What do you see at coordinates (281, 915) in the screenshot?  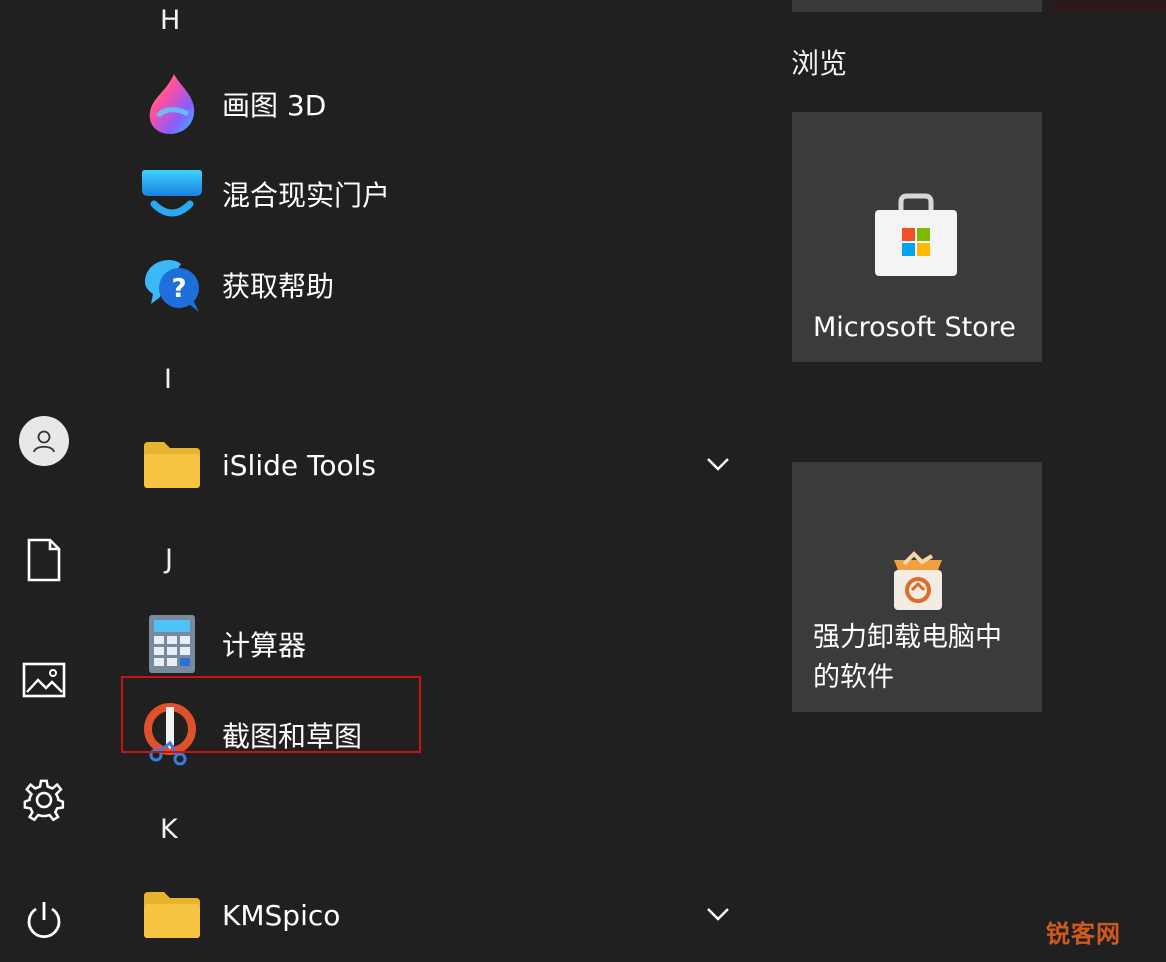 I see `app-label: KMSpico` at bounding box center [281, 915].